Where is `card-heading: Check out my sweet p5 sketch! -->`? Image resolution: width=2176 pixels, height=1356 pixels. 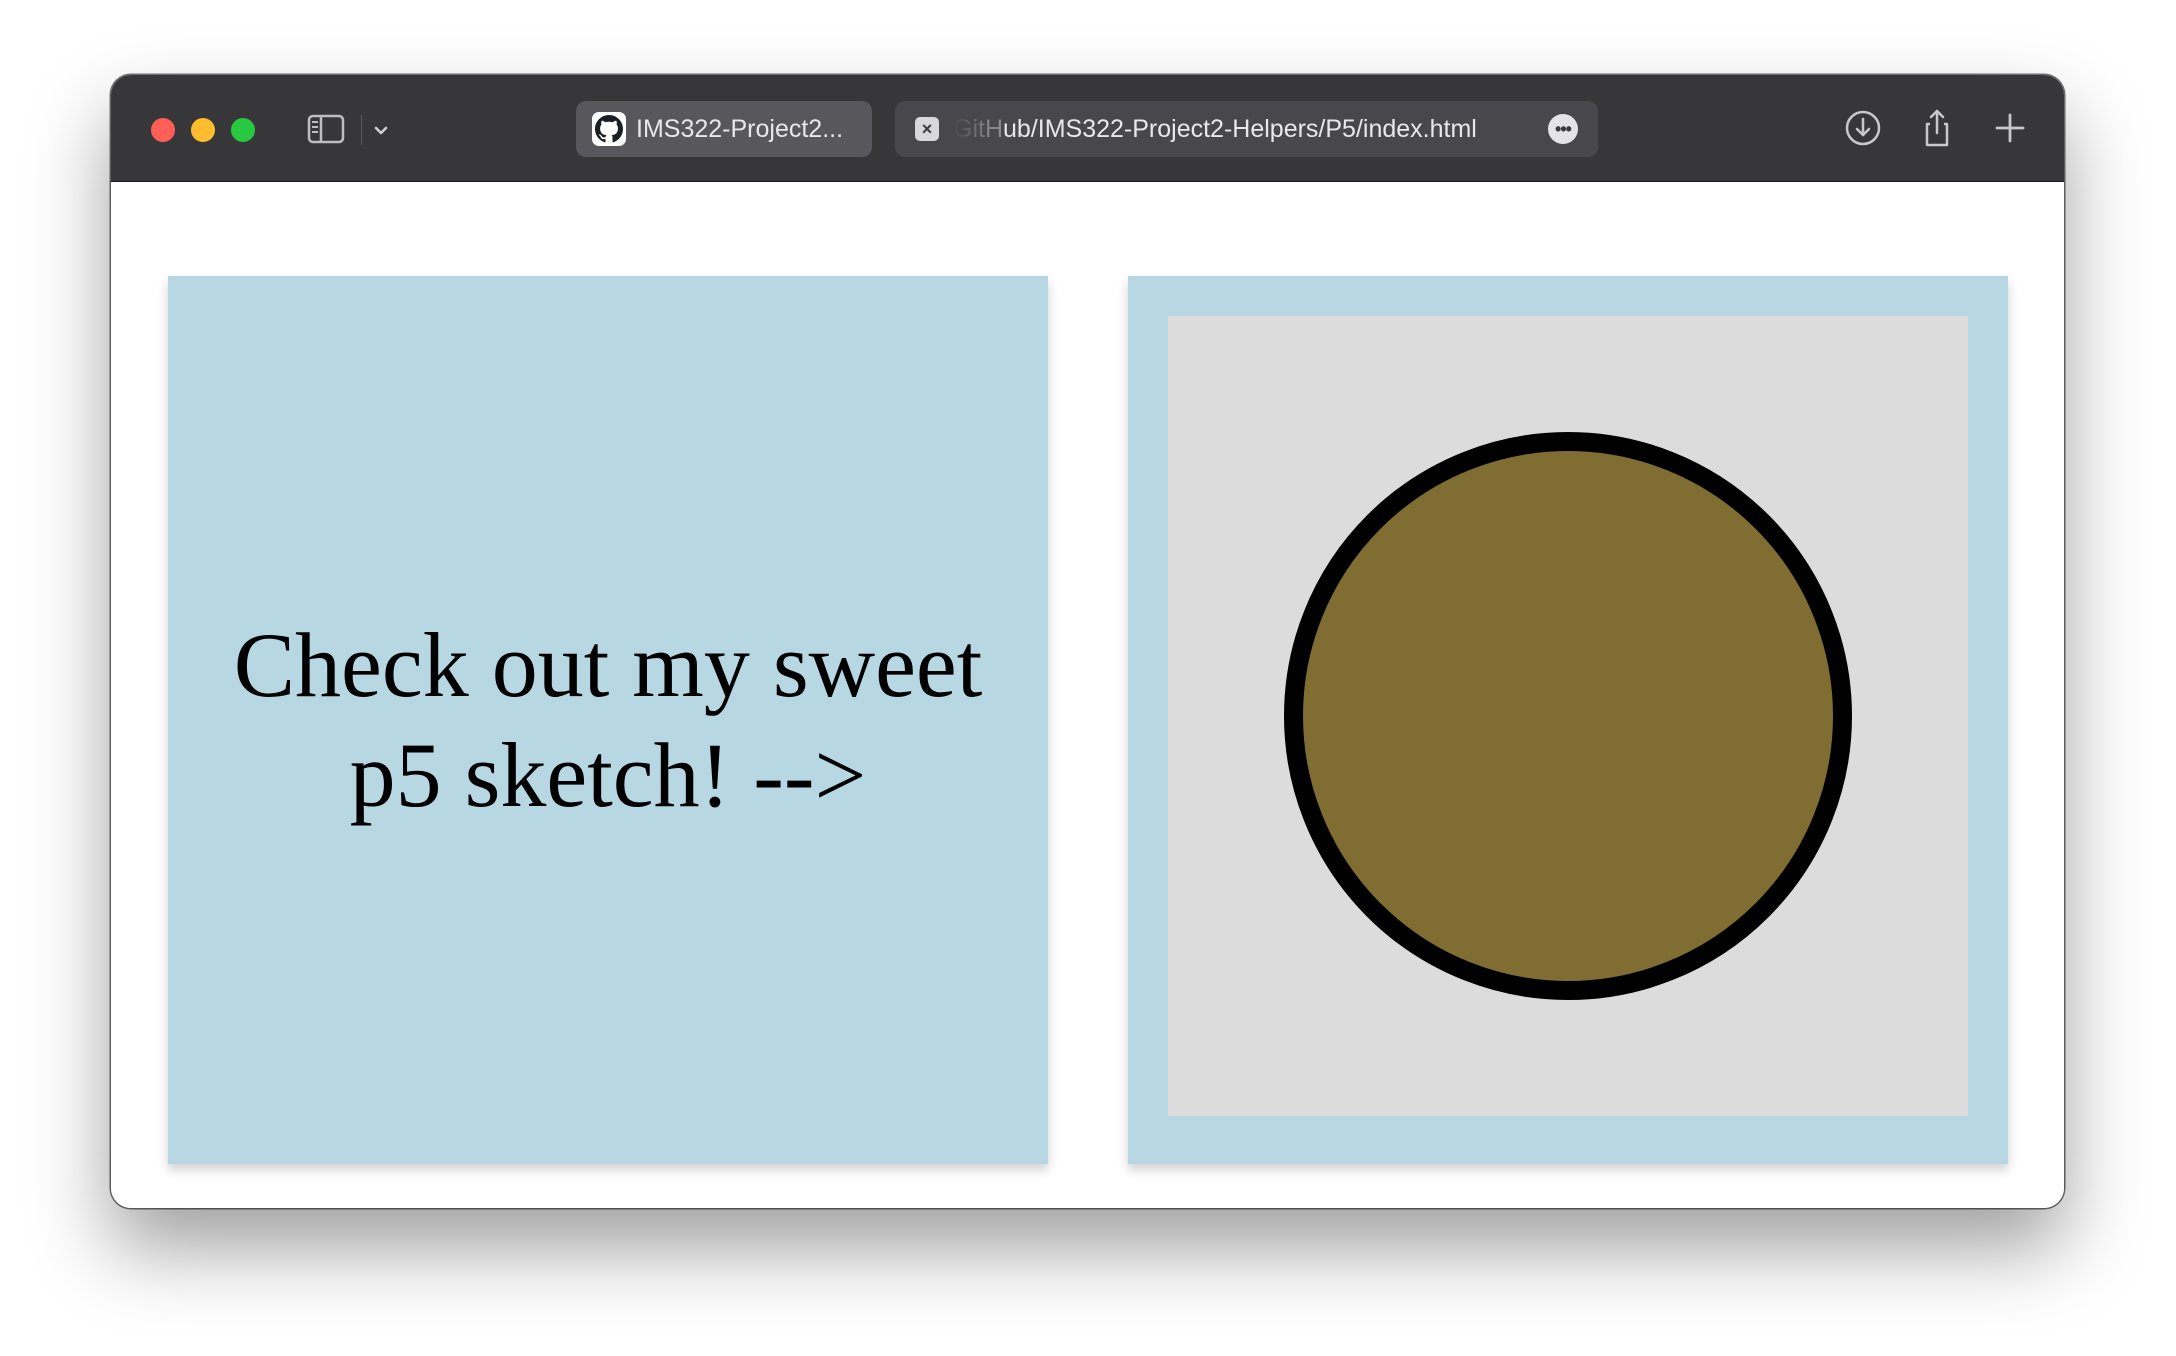
card-heading: Check out my sweet p5 sketch! --> is located at coordinates (608, 720).